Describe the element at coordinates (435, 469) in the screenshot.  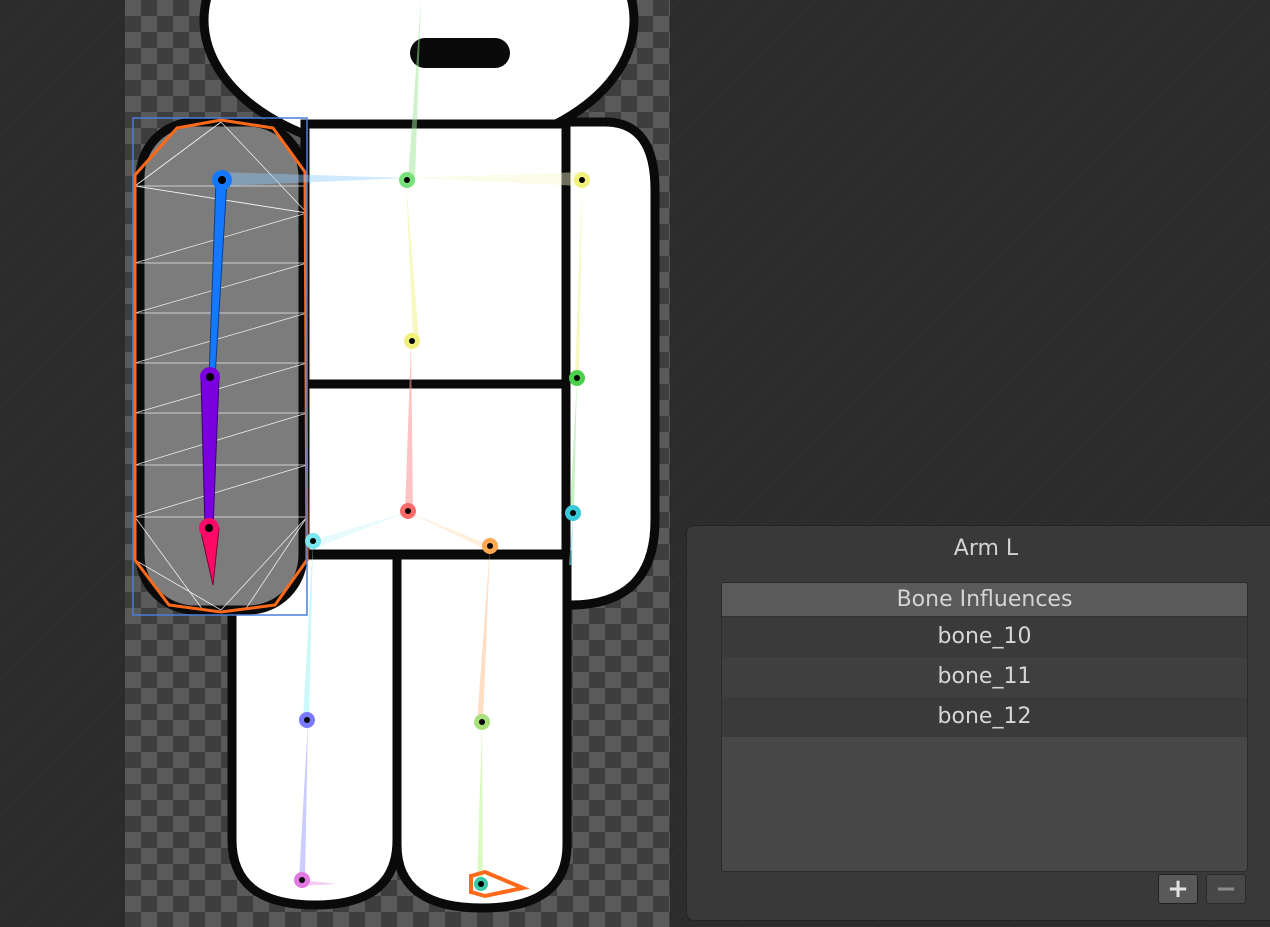
I see `torso-lower` at that location.